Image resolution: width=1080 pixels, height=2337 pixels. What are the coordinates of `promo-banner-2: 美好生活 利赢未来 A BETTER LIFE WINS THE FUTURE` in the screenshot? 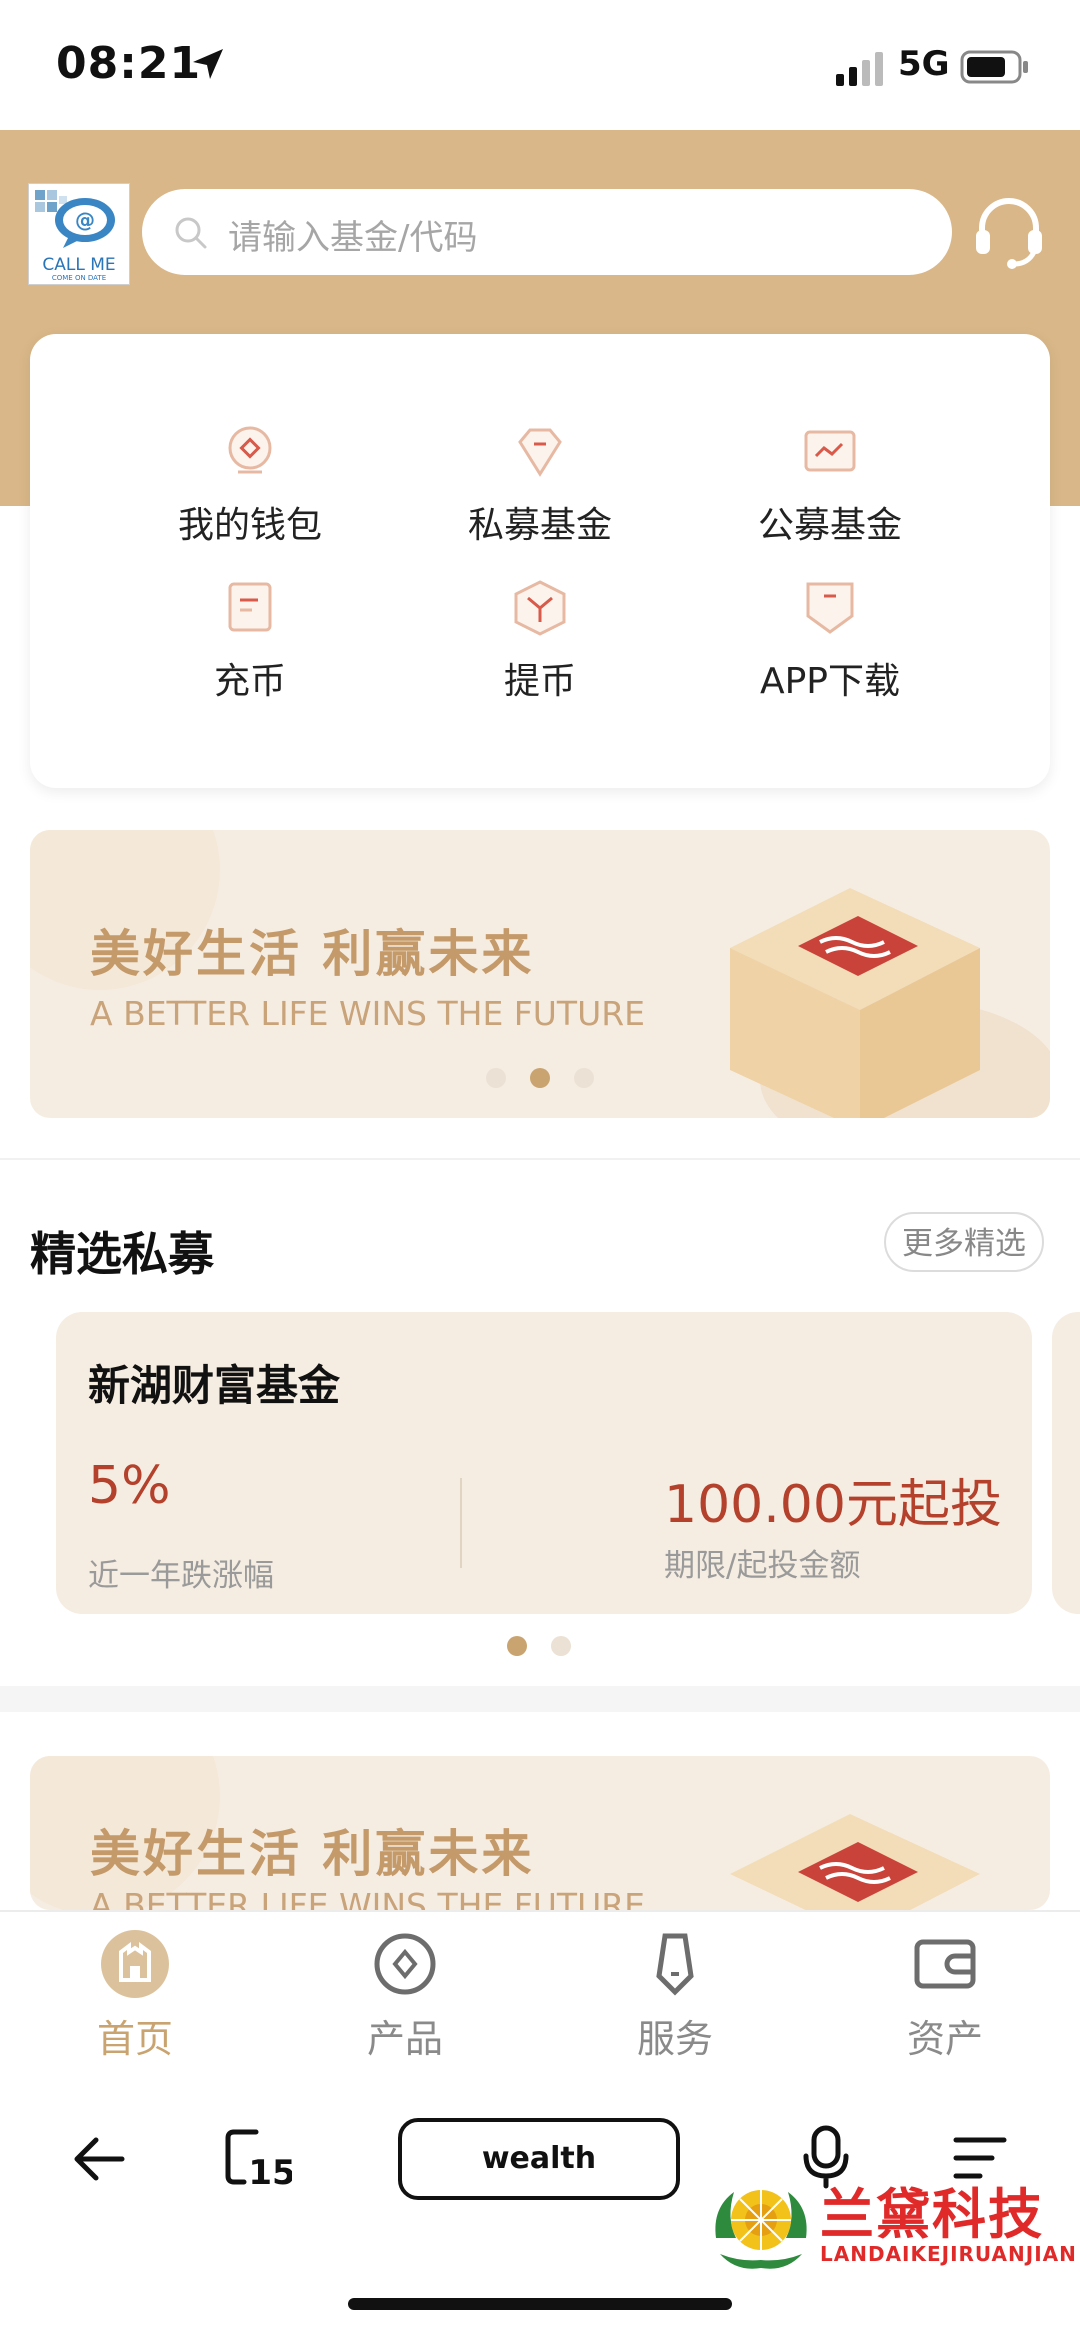 It's located at (540, 1833).